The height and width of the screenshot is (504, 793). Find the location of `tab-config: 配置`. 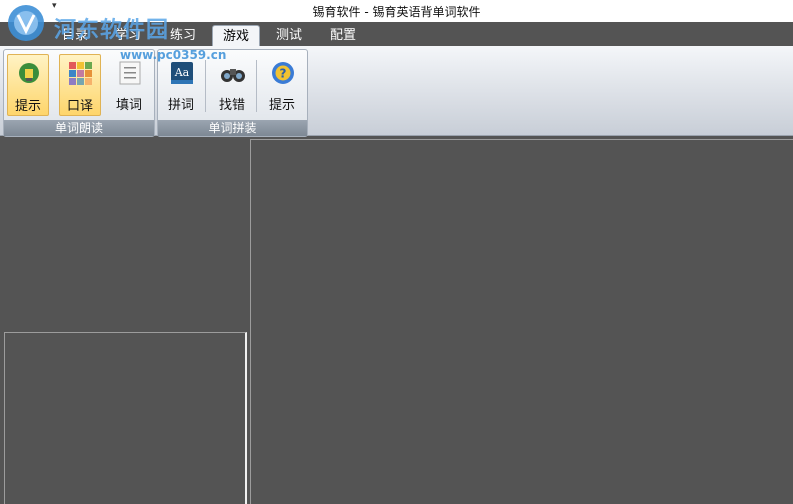

tab-config: 配置 is located at coordinates (343, 35).